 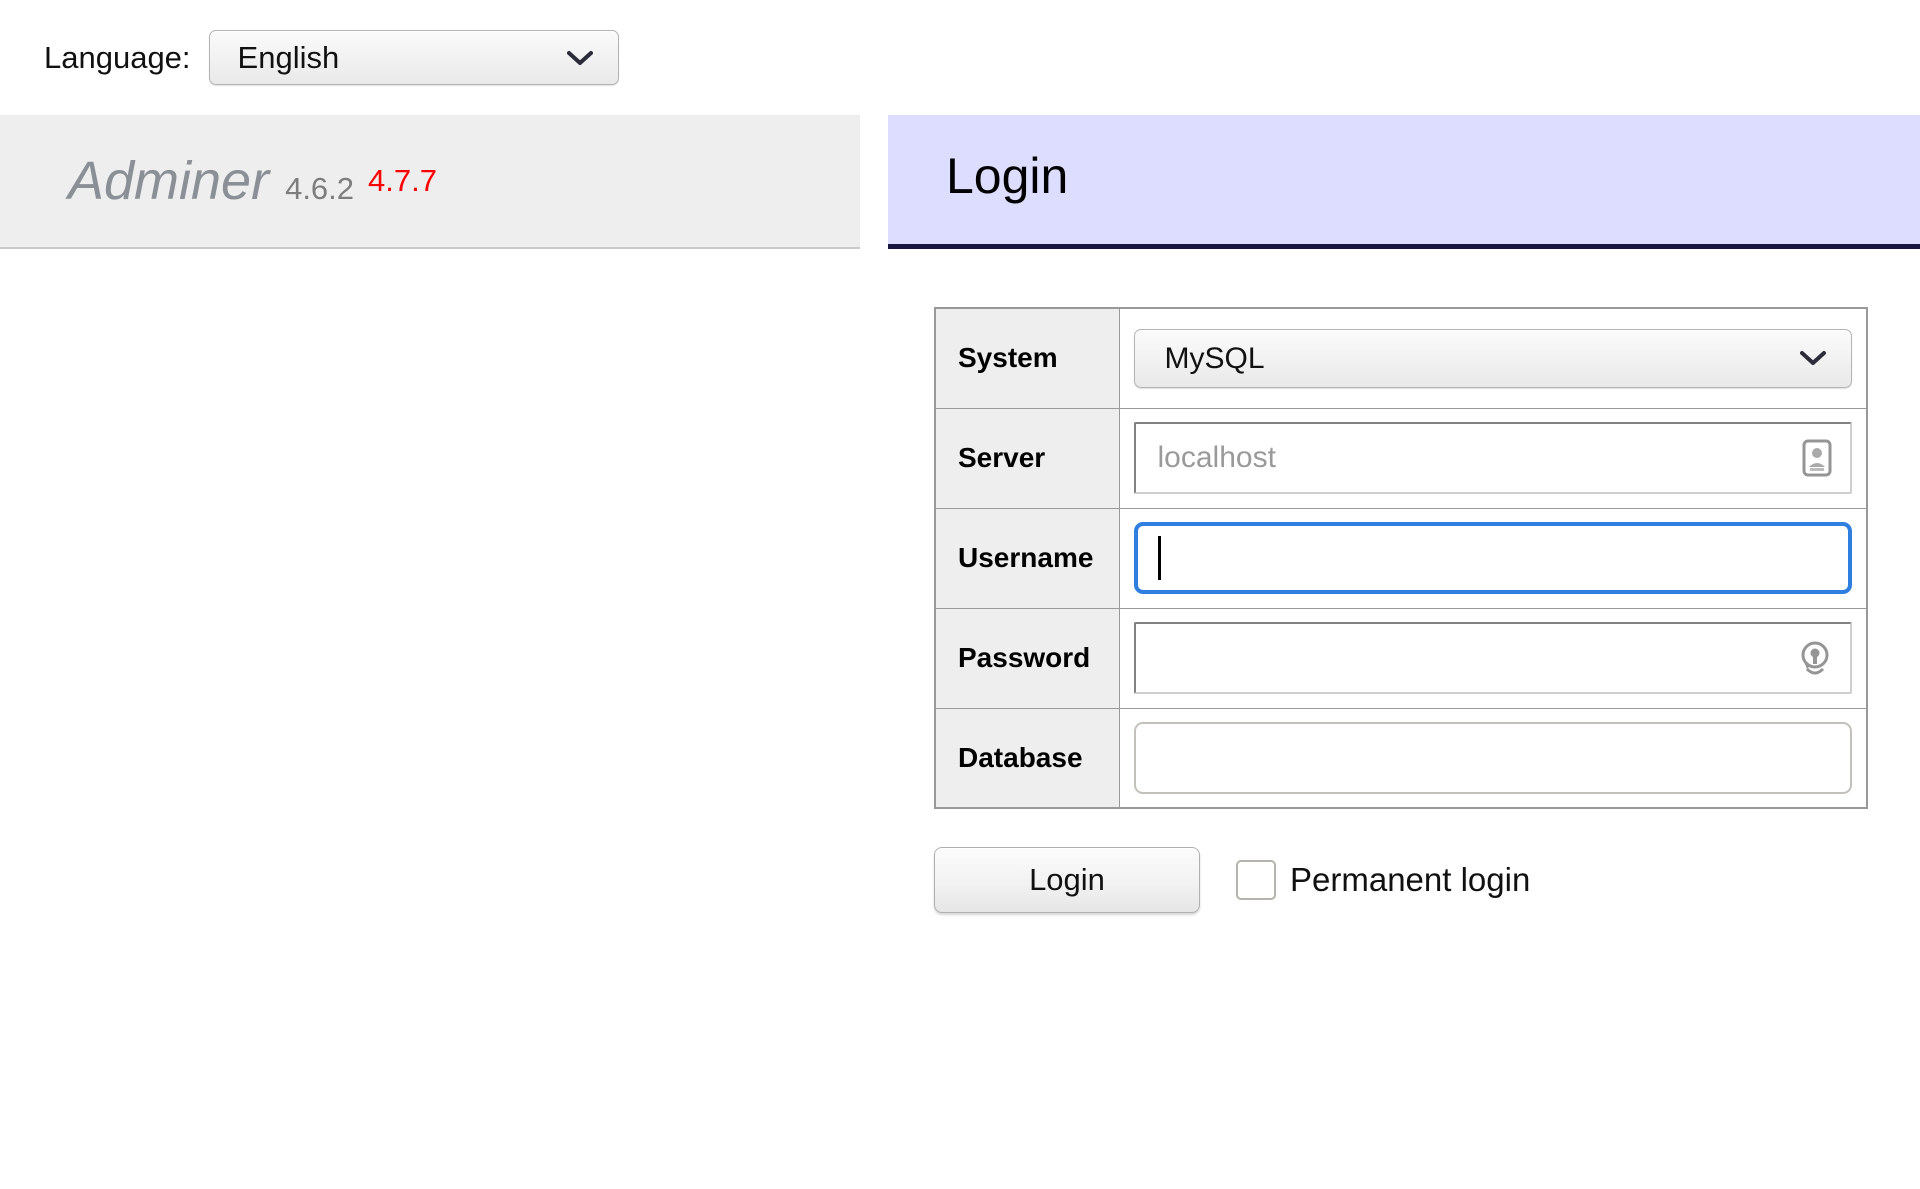 I want to click on text-cursor, so click(x=1159, y=558).